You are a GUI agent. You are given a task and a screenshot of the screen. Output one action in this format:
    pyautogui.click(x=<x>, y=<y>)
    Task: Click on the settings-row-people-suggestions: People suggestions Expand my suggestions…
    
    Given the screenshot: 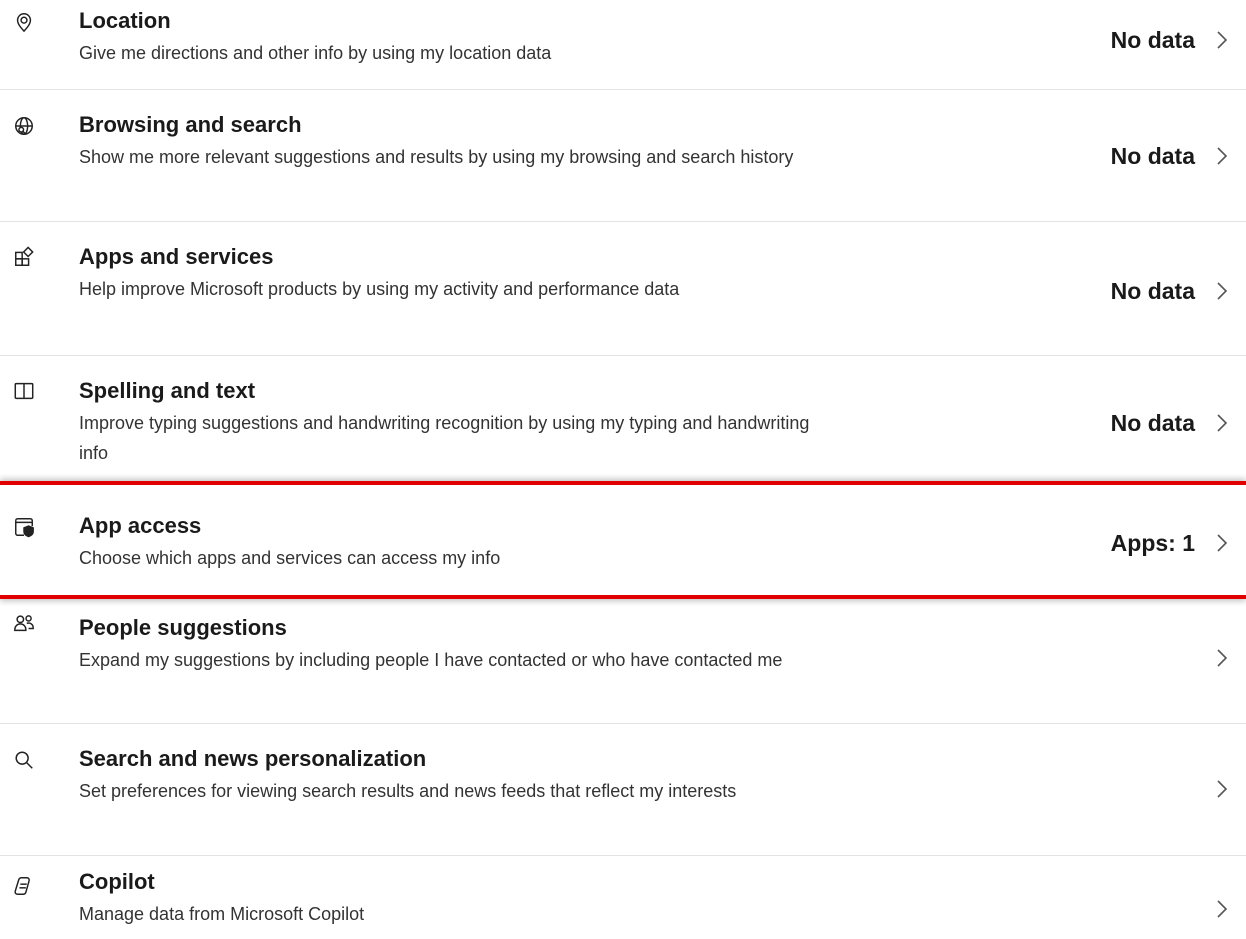 What is the action you would take?
    pyautogui.click(x=623, y=661)
    